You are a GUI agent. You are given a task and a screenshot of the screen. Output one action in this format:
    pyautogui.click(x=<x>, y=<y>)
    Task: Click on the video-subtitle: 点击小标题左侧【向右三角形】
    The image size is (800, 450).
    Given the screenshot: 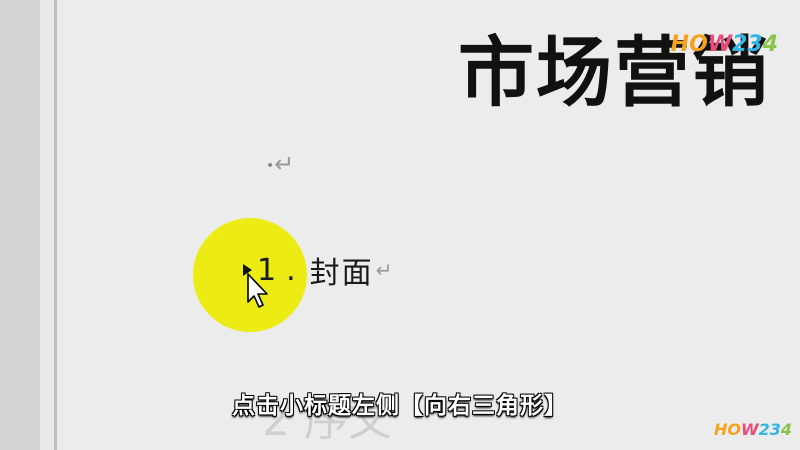 What is the action you would take?
    pyautogui.click(x=400, y=406)
    